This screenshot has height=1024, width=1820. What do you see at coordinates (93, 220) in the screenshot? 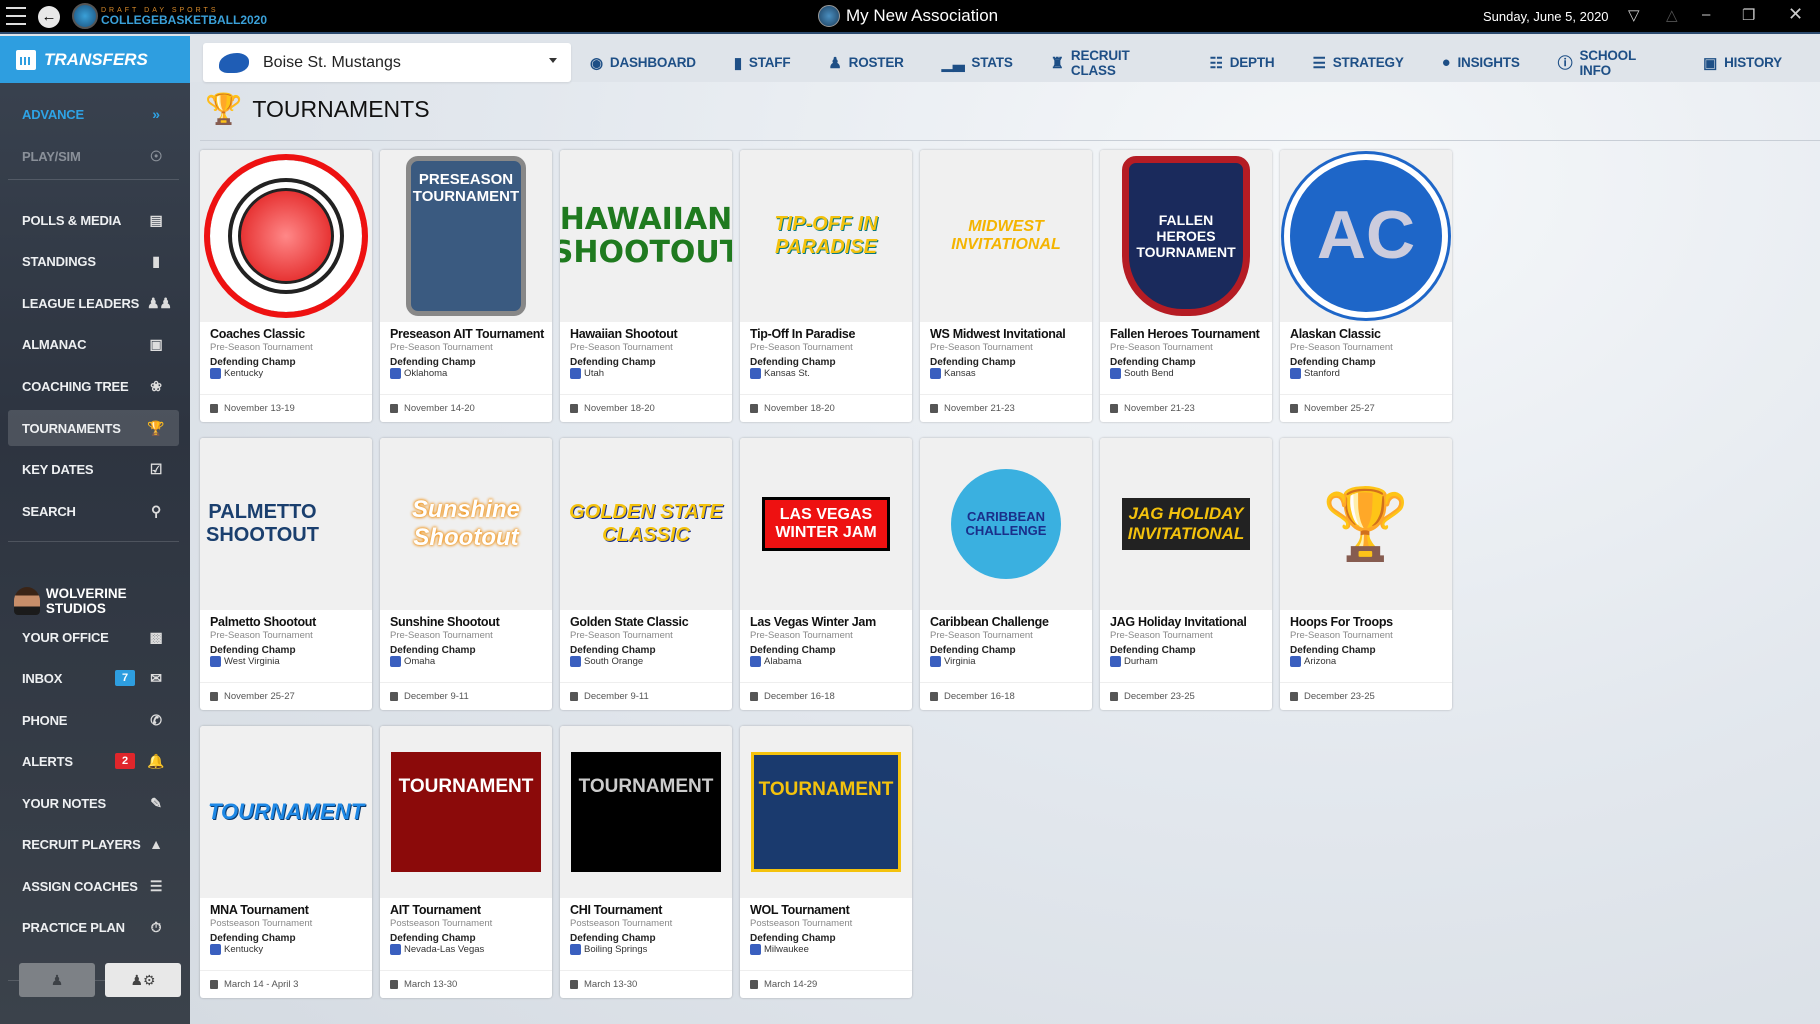
I see `sidebar-item-polls-media: POLLS & MEDIA ▤` at bounding box center [93, 220].